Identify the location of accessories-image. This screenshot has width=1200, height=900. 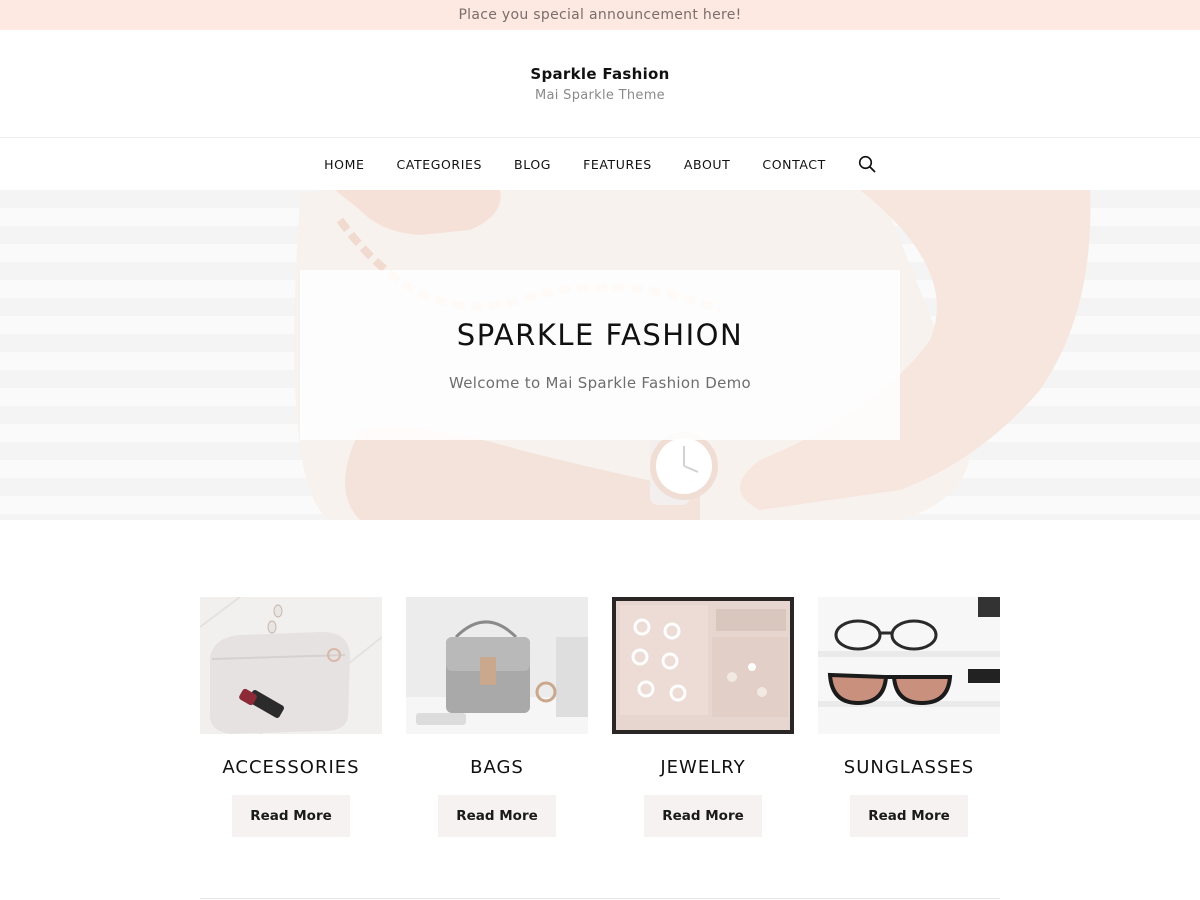
(291, 665).